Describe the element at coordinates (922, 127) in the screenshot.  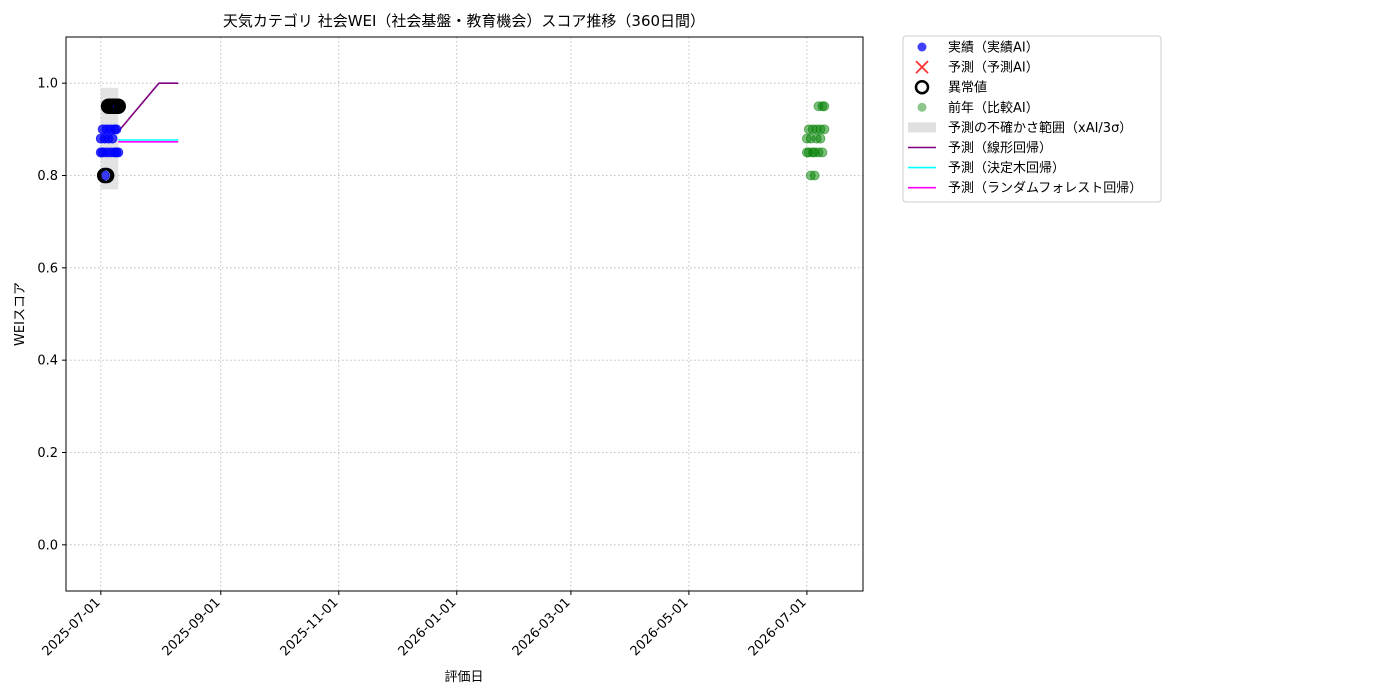
I see `legend-marker-band` at that location.